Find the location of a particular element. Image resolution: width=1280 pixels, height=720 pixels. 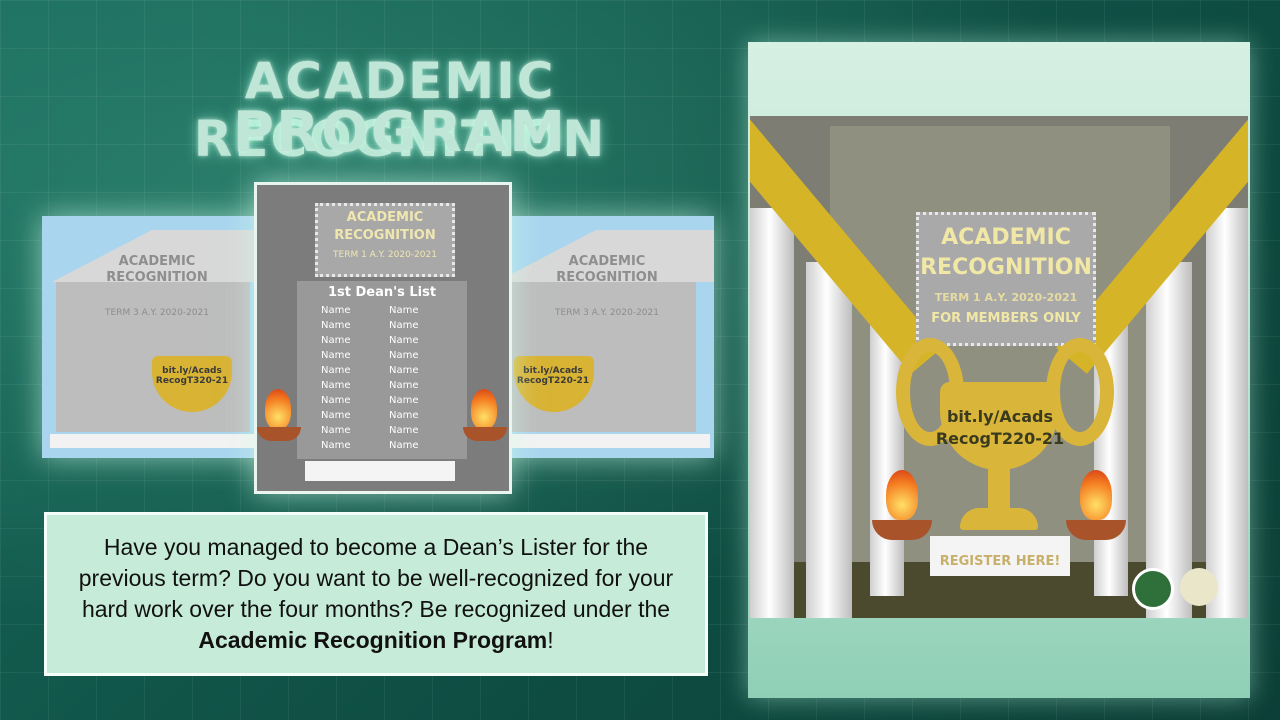

preview-right-subtitle: TERM 3 A.Y. 2020-2021 is located at coordinates (607, 313).